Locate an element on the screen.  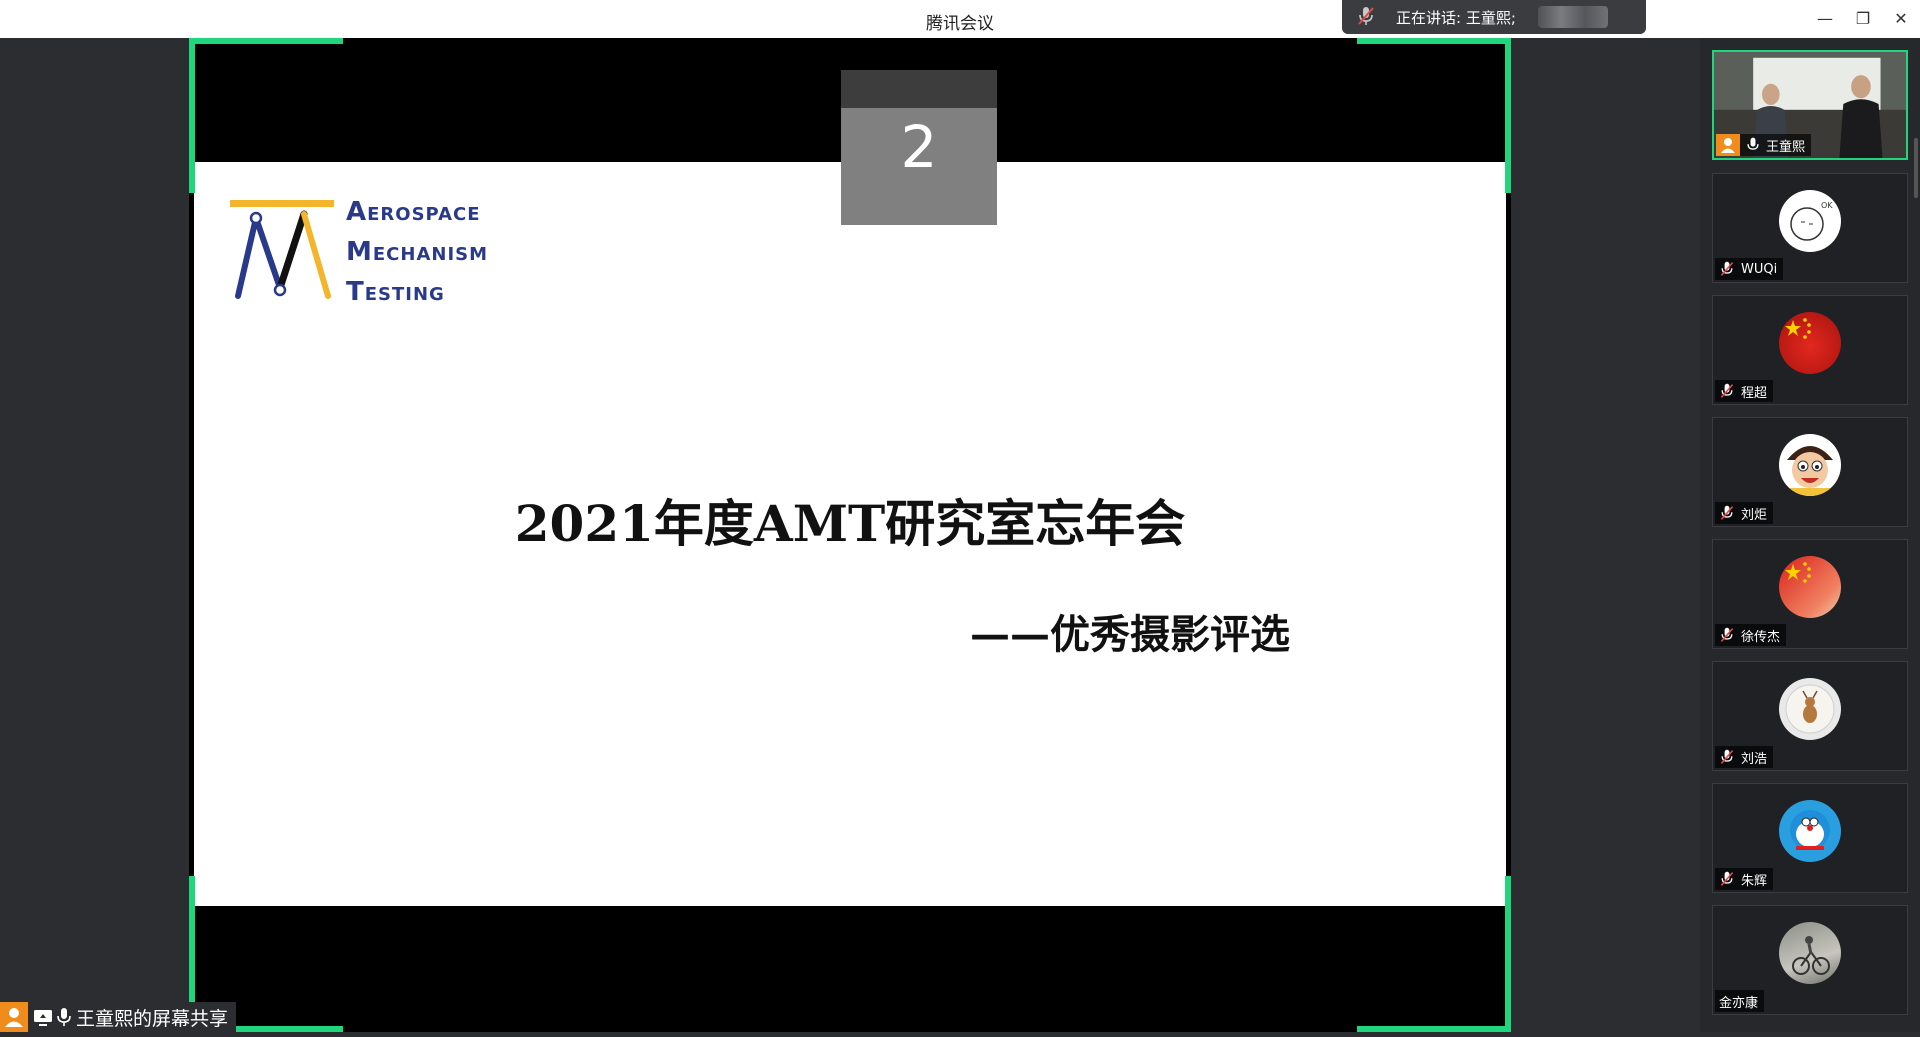
page-number: 2 is located at coordinates (919, 147).